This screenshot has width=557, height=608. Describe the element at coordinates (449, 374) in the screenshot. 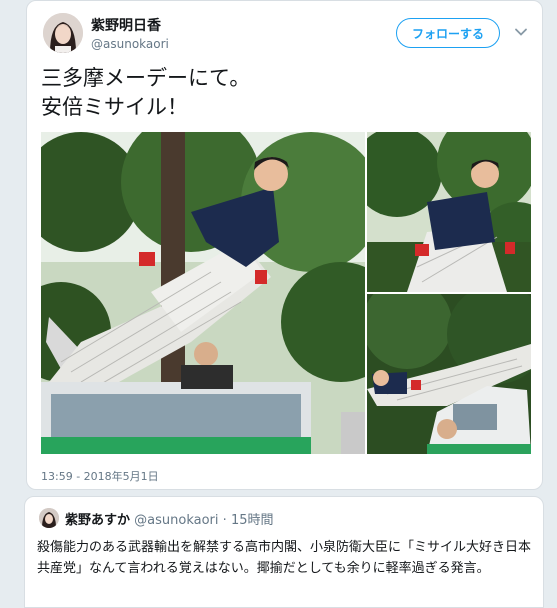

I see `photo-bottom-right` at that location.